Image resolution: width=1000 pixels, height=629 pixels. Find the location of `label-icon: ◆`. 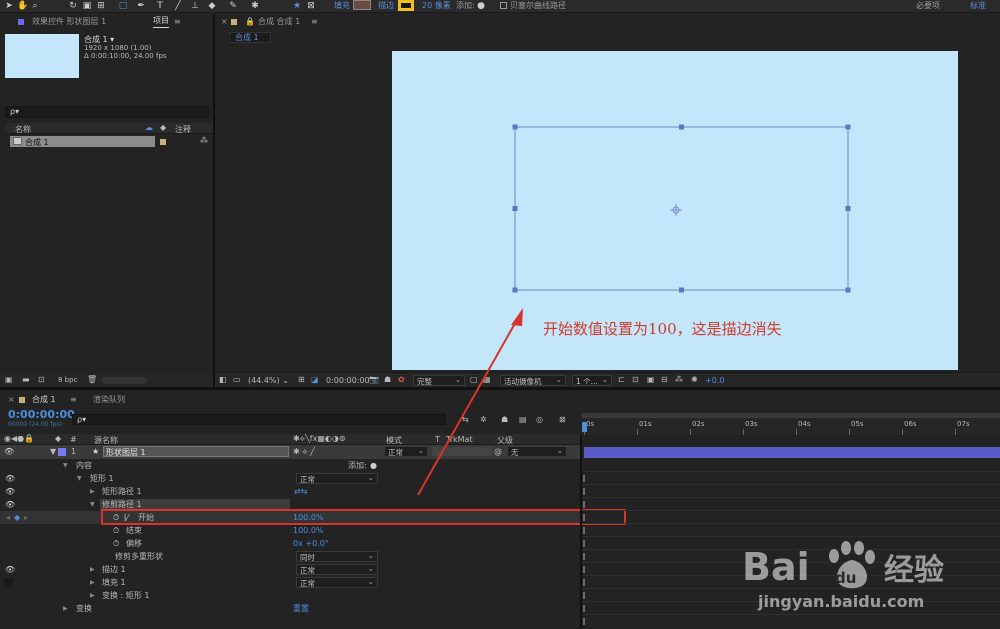

label-icon: ◆ is located at coordinates (163, 127).